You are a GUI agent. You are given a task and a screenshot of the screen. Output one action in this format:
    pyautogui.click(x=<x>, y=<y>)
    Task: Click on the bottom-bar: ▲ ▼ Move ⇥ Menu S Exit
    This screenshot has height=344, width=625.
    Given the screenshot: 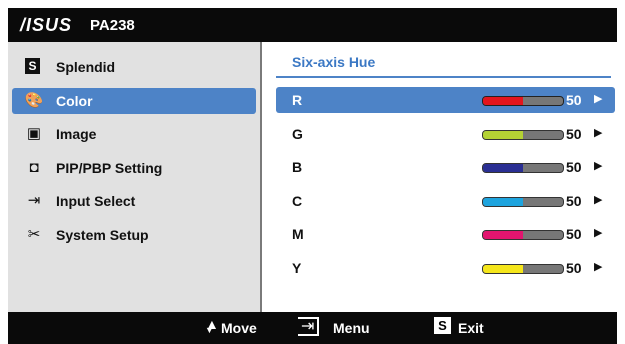 What is the action you would take?
    pyautogui.click(x=312, y=328)
    